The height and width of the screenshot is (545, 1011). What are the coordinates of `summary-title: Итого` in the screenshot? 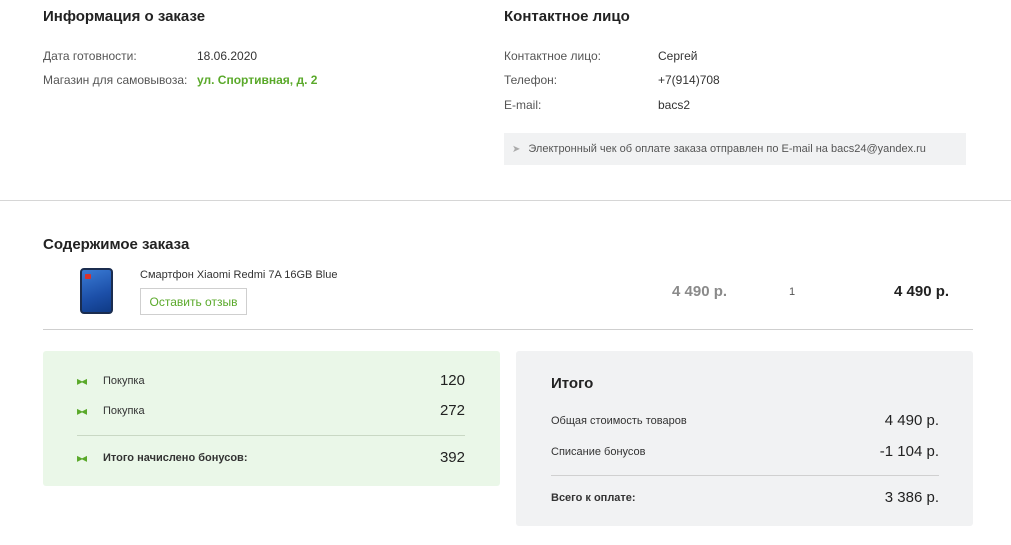 It's located at (572, 383).